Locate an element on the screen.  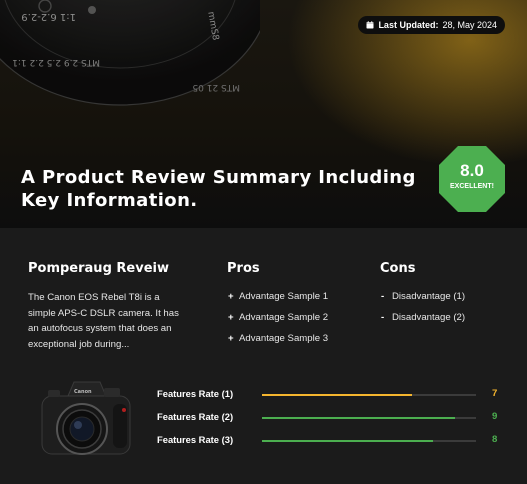
feature-rate-row: Features Rate (1) 7 is located at coordinates (329, 395).